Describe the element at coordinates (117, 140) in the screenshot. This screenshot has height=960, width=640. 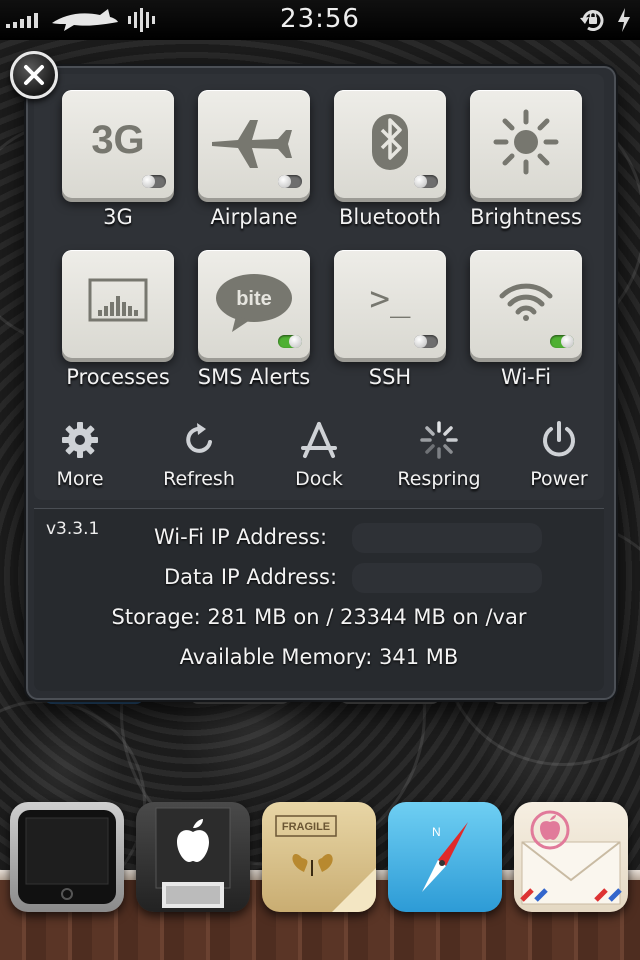
I see `svg-text: 3G` at that location.